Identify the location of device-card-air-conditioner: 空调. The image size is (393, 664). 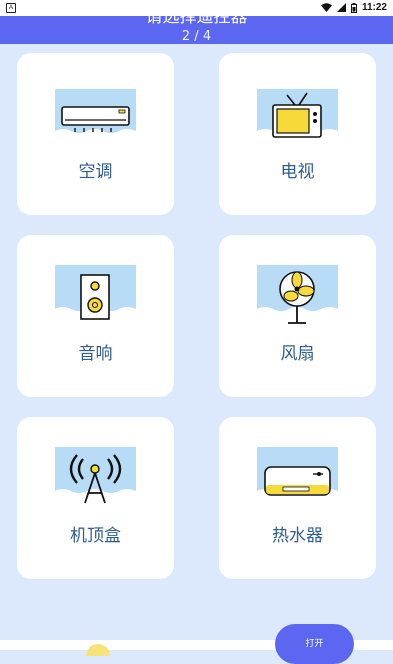
(95, 134).